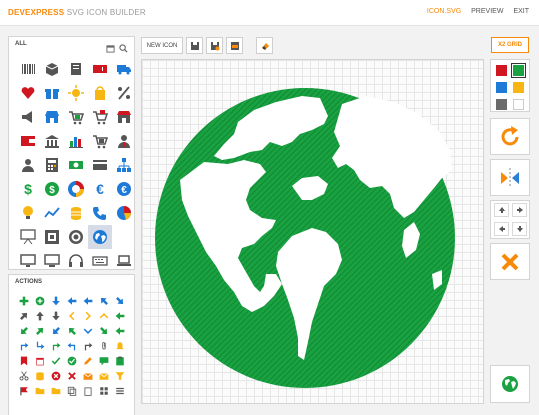 Image resolution: width=539 pixels, height=415 pixels. I want to click on action-item-chevron-left, so click(72, 315).